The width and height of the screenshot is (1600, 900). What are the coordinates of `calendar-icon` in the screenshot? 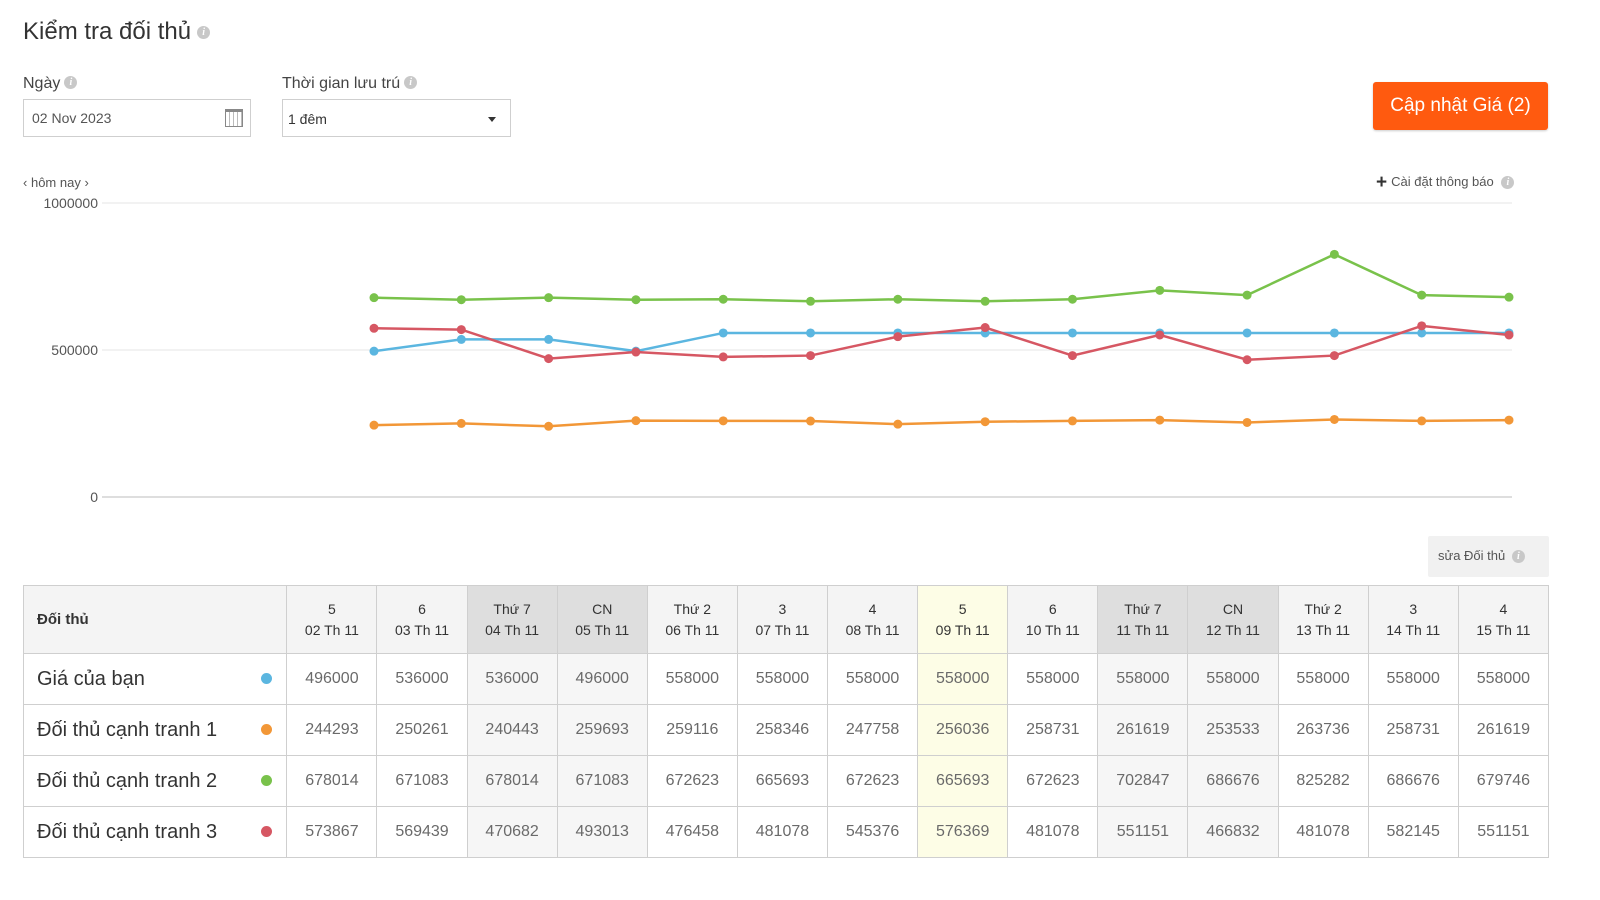 It's located at (234, 118).